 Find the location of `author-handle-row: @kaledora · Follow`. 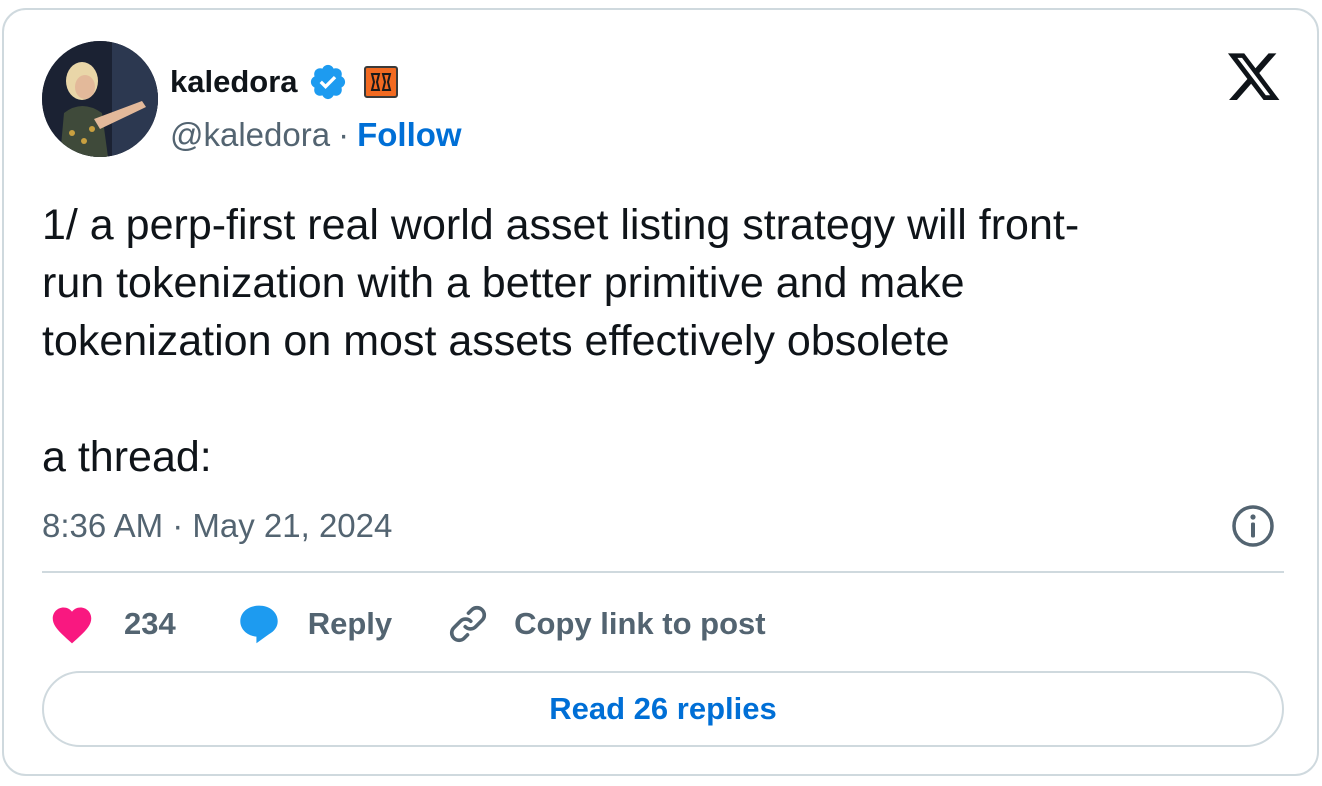

author-handle-row: @kaledora · Follow is located at coordinates (316, 135).